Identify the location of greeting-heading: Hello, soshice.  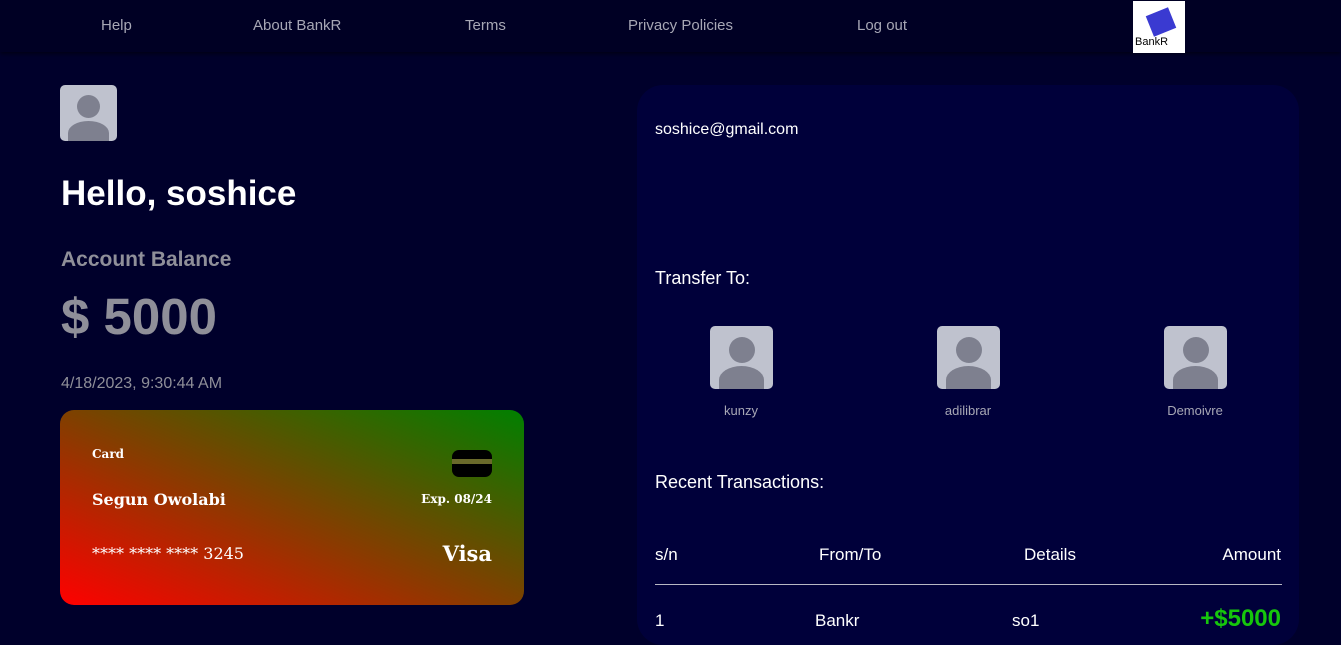
(179, 193).